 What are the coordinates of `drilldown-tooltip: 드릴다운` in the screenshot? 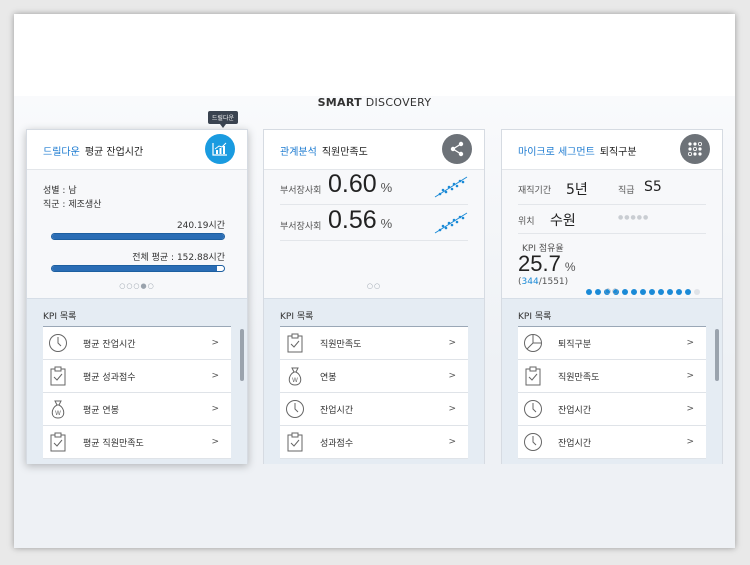 It's located at (222, 119).